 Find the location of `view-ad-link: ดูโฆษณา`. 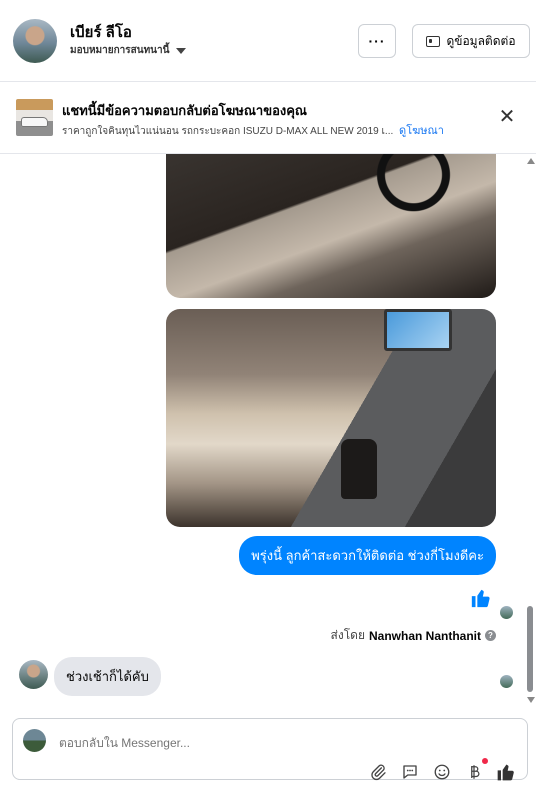

view-ad-link: ดูโฆษณา is located at coordinates (421, 131).